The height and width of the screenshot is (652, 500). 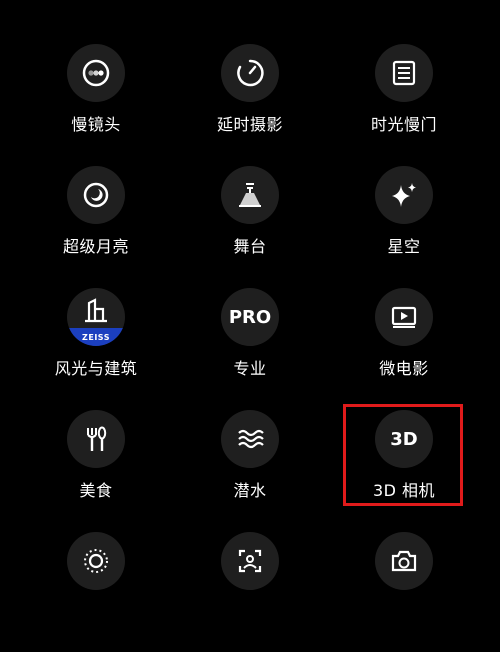 What do you see at coordinates (404, 195) in the screenshot?
I see `sparkle-icon` at bounding box center [404, 195].